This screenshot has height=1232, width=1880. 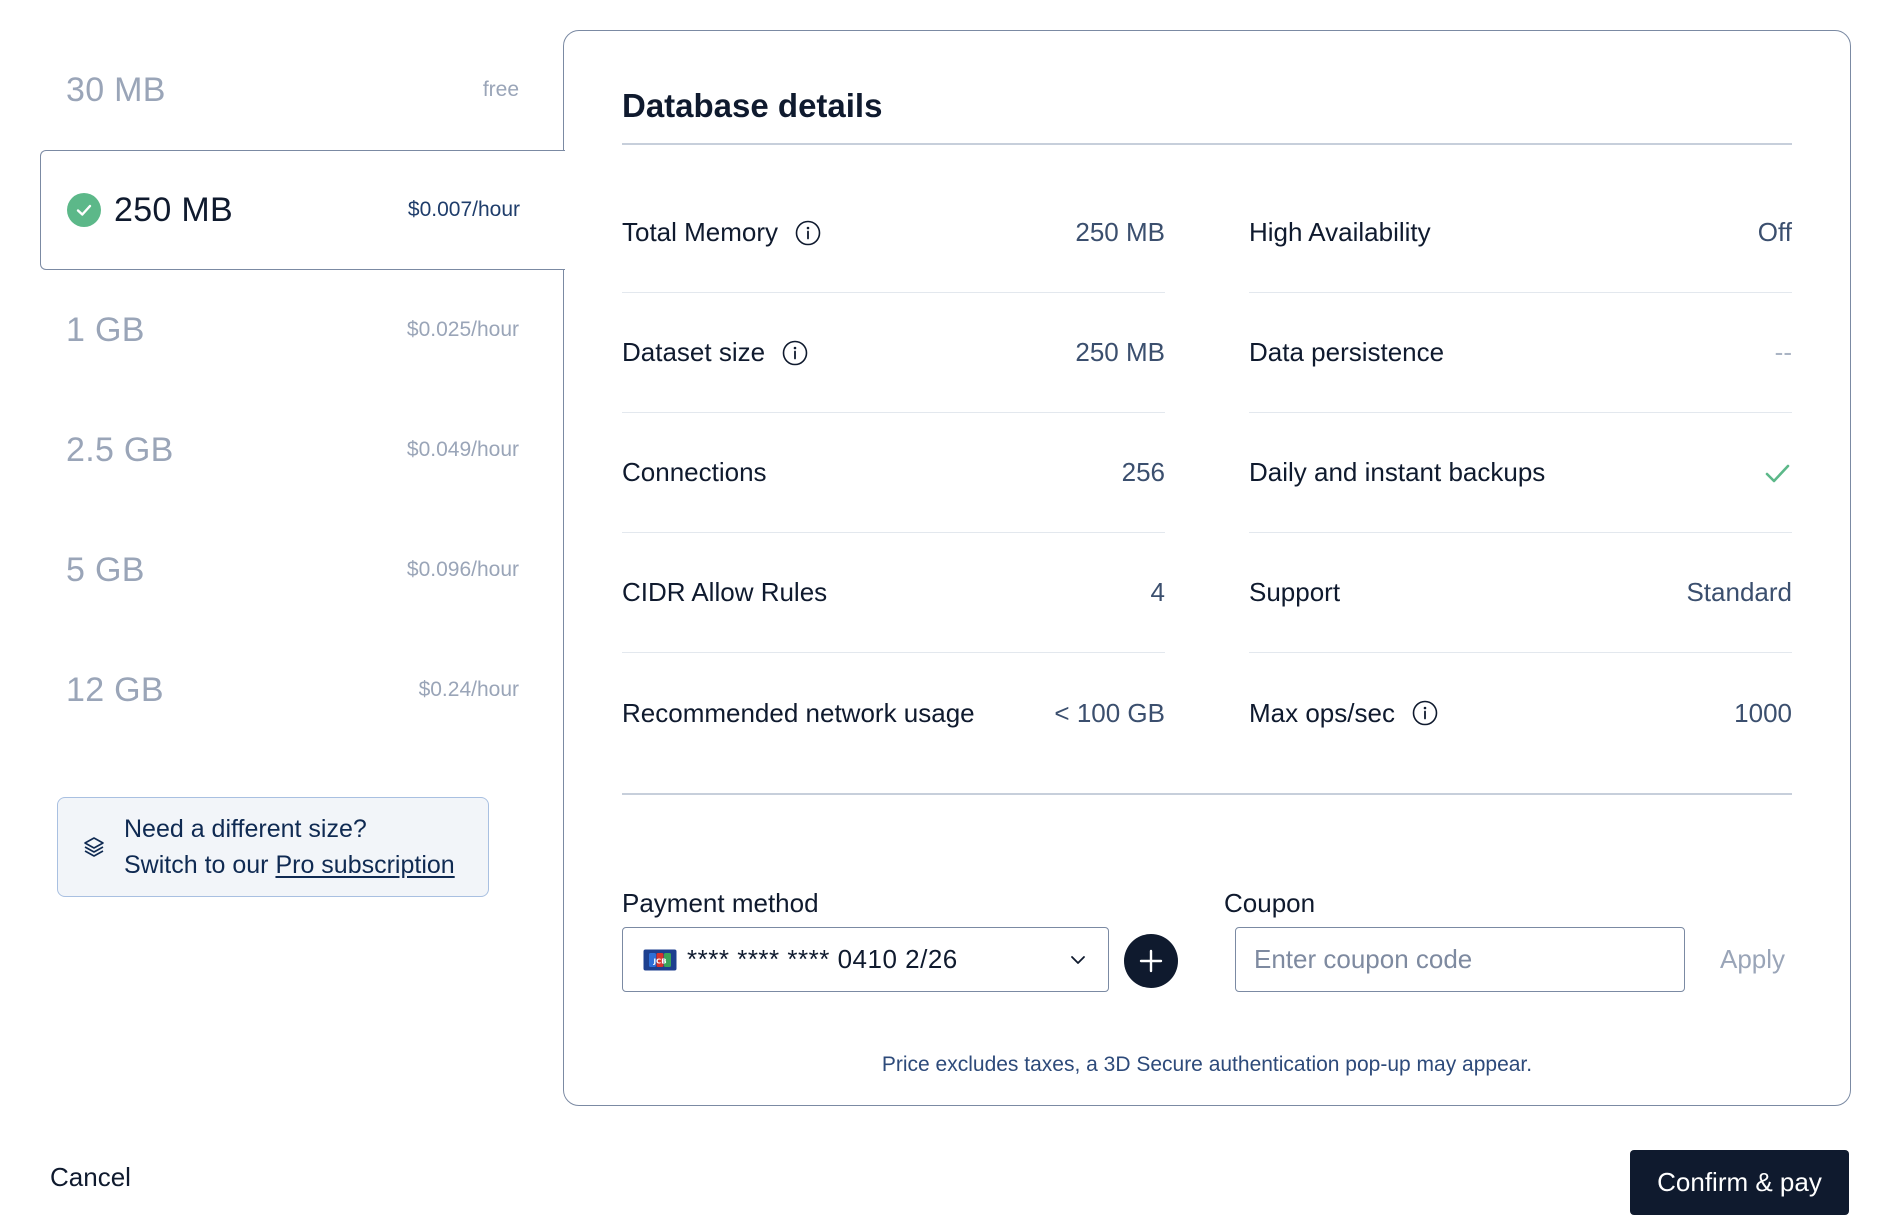 I want to click on spec-label: Data persistence, so click(x=1347, y=352).